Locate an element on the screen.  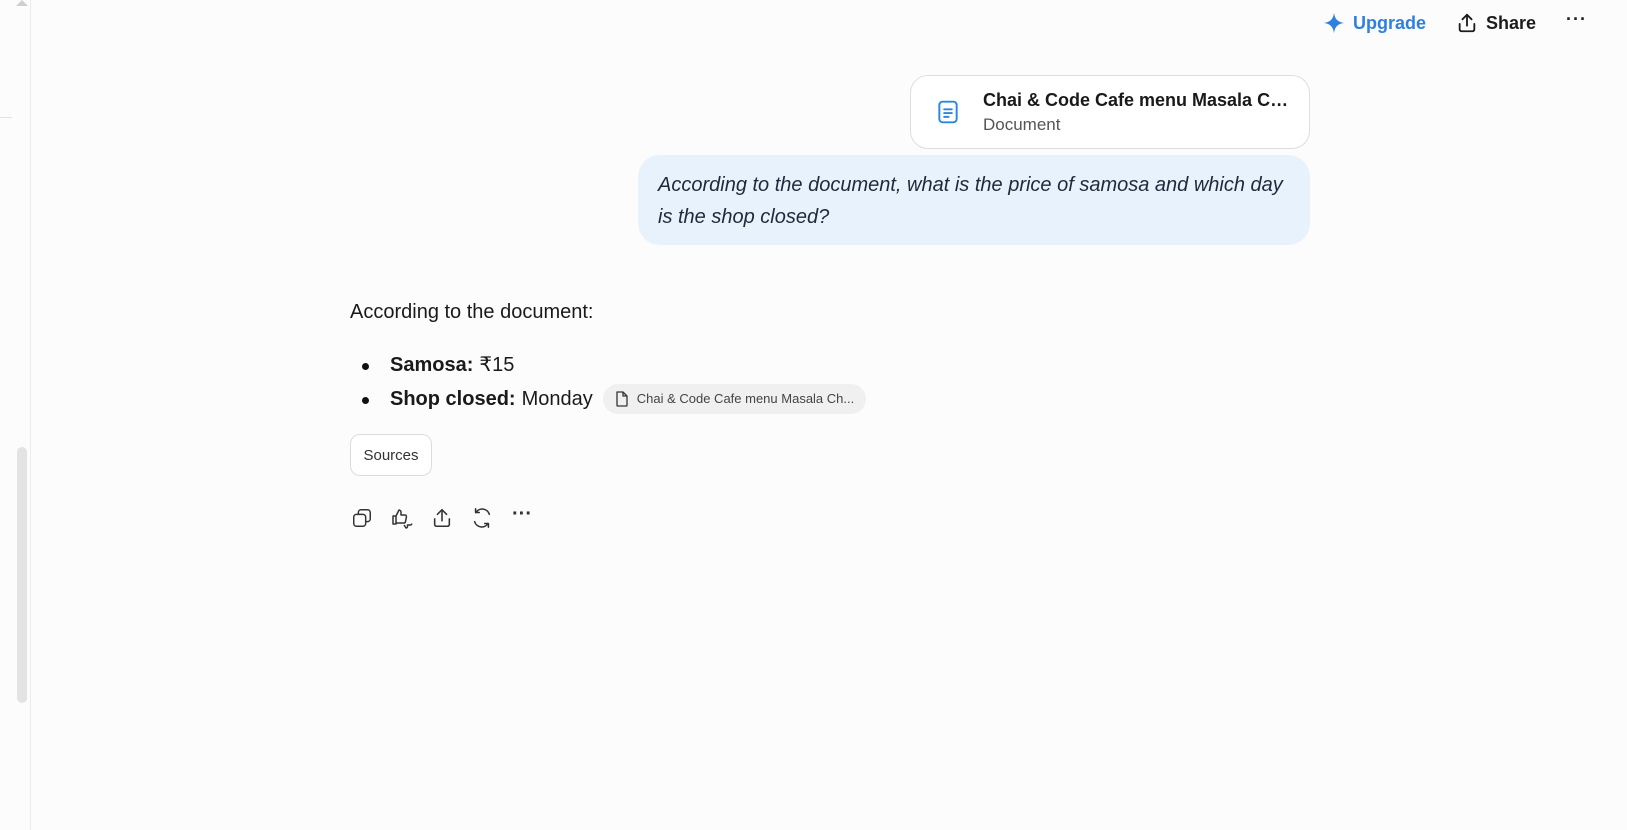
feedback-button is located at coordinates (402, 518).